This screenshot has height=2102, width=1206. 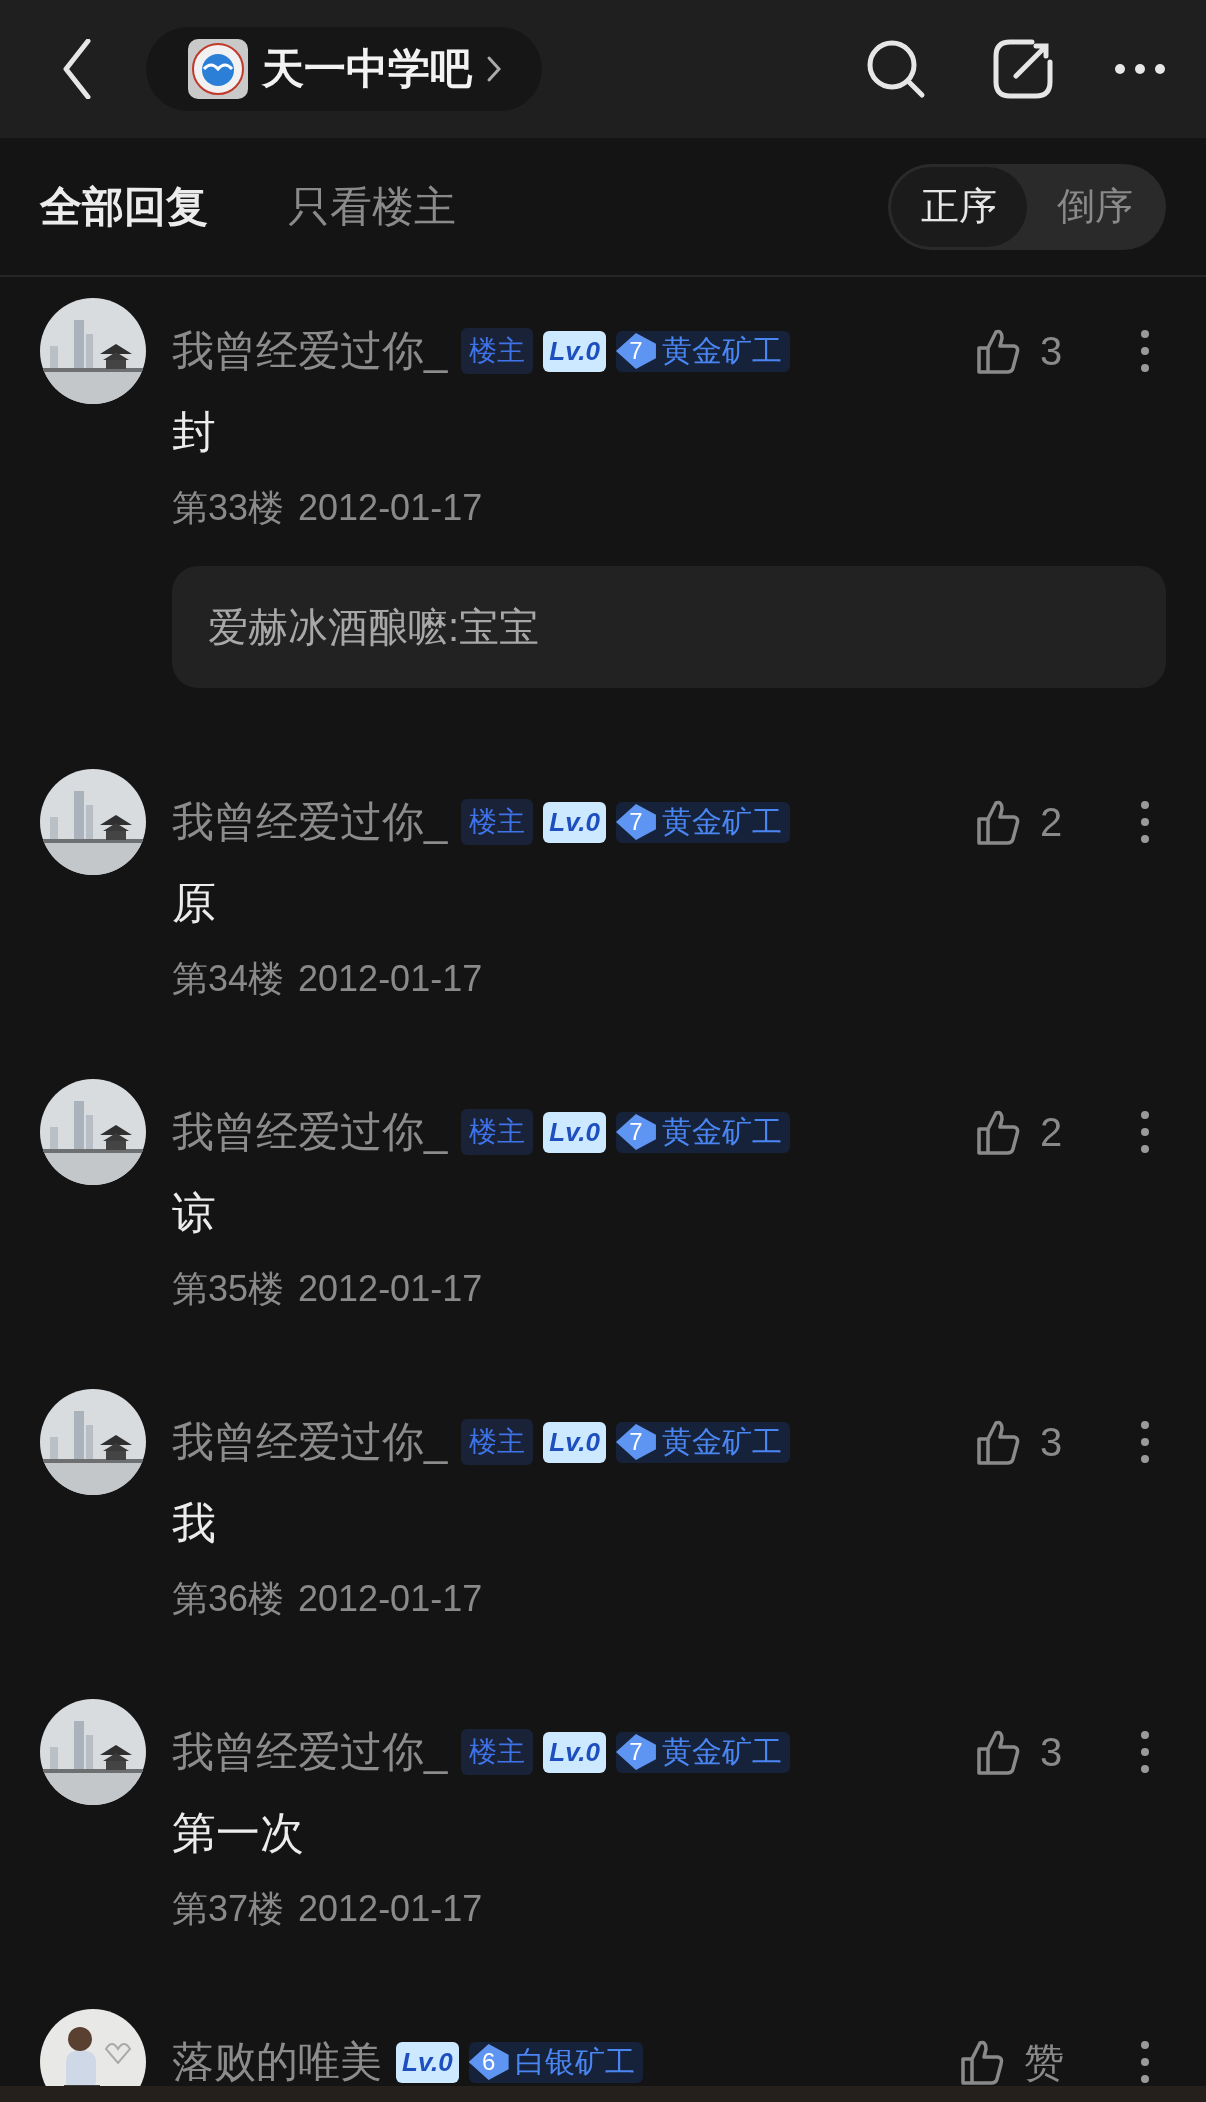 I want to click on post-content: 原, so click(x=194, y=903).